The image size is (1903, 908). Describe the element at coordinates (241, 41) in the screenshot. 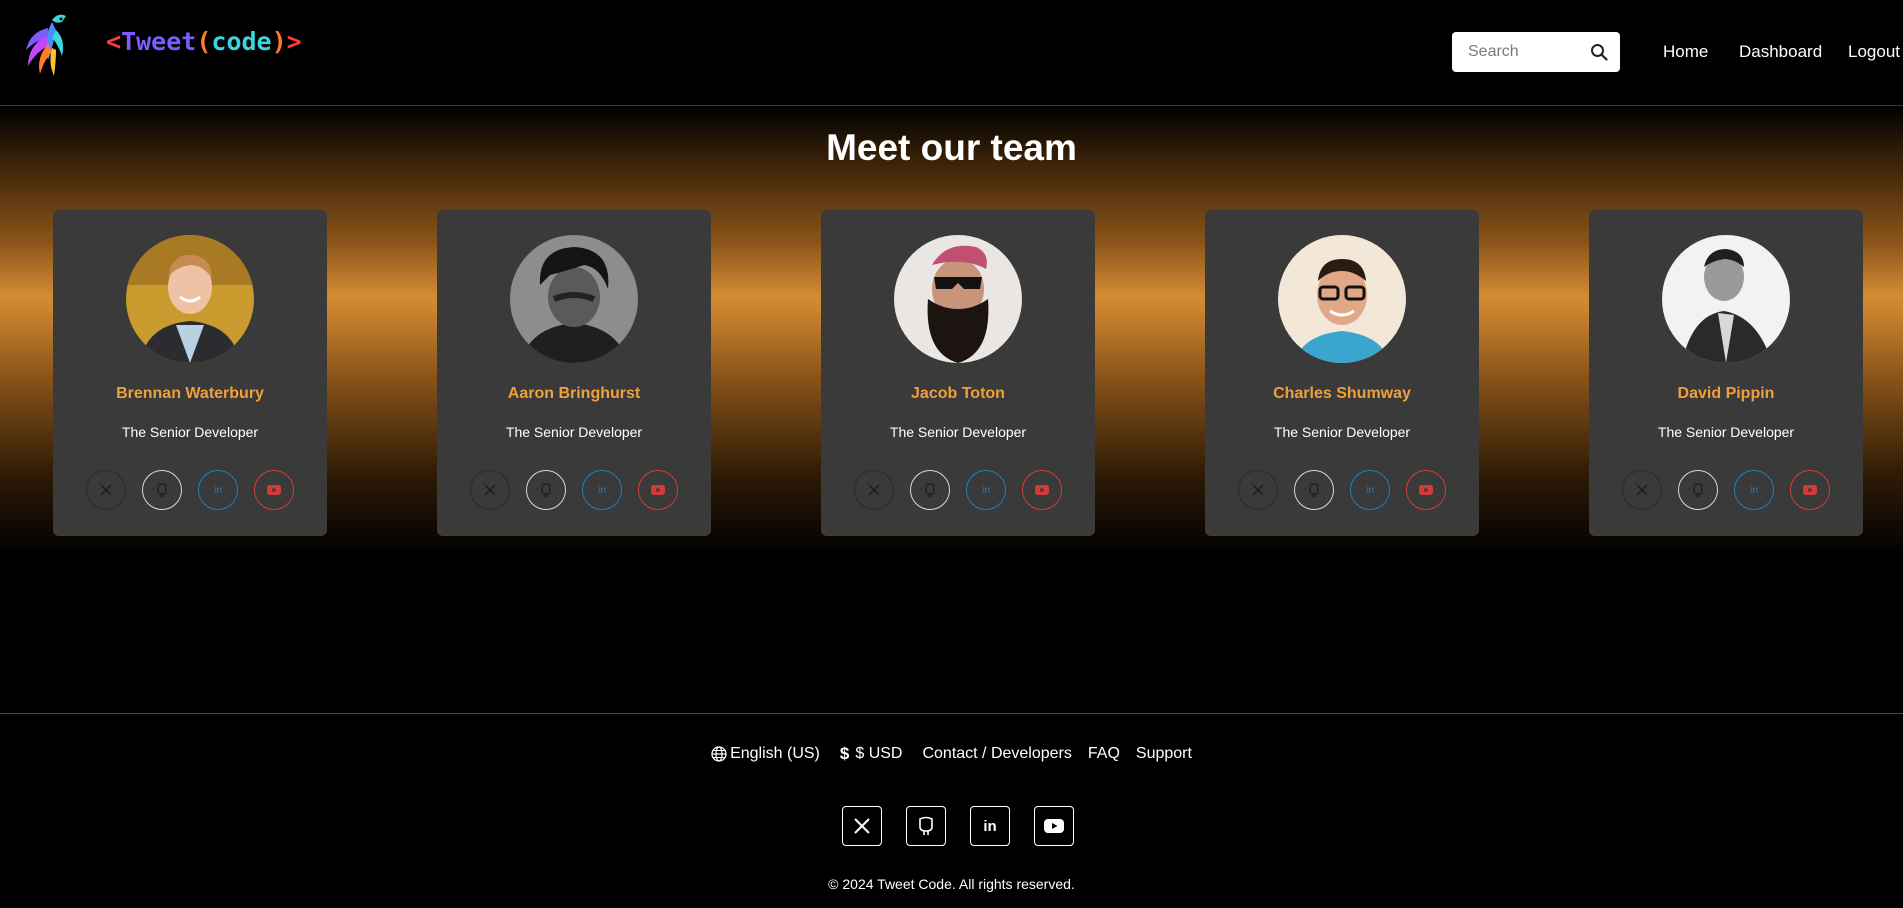

I see `brand-word-code: code` at that location.